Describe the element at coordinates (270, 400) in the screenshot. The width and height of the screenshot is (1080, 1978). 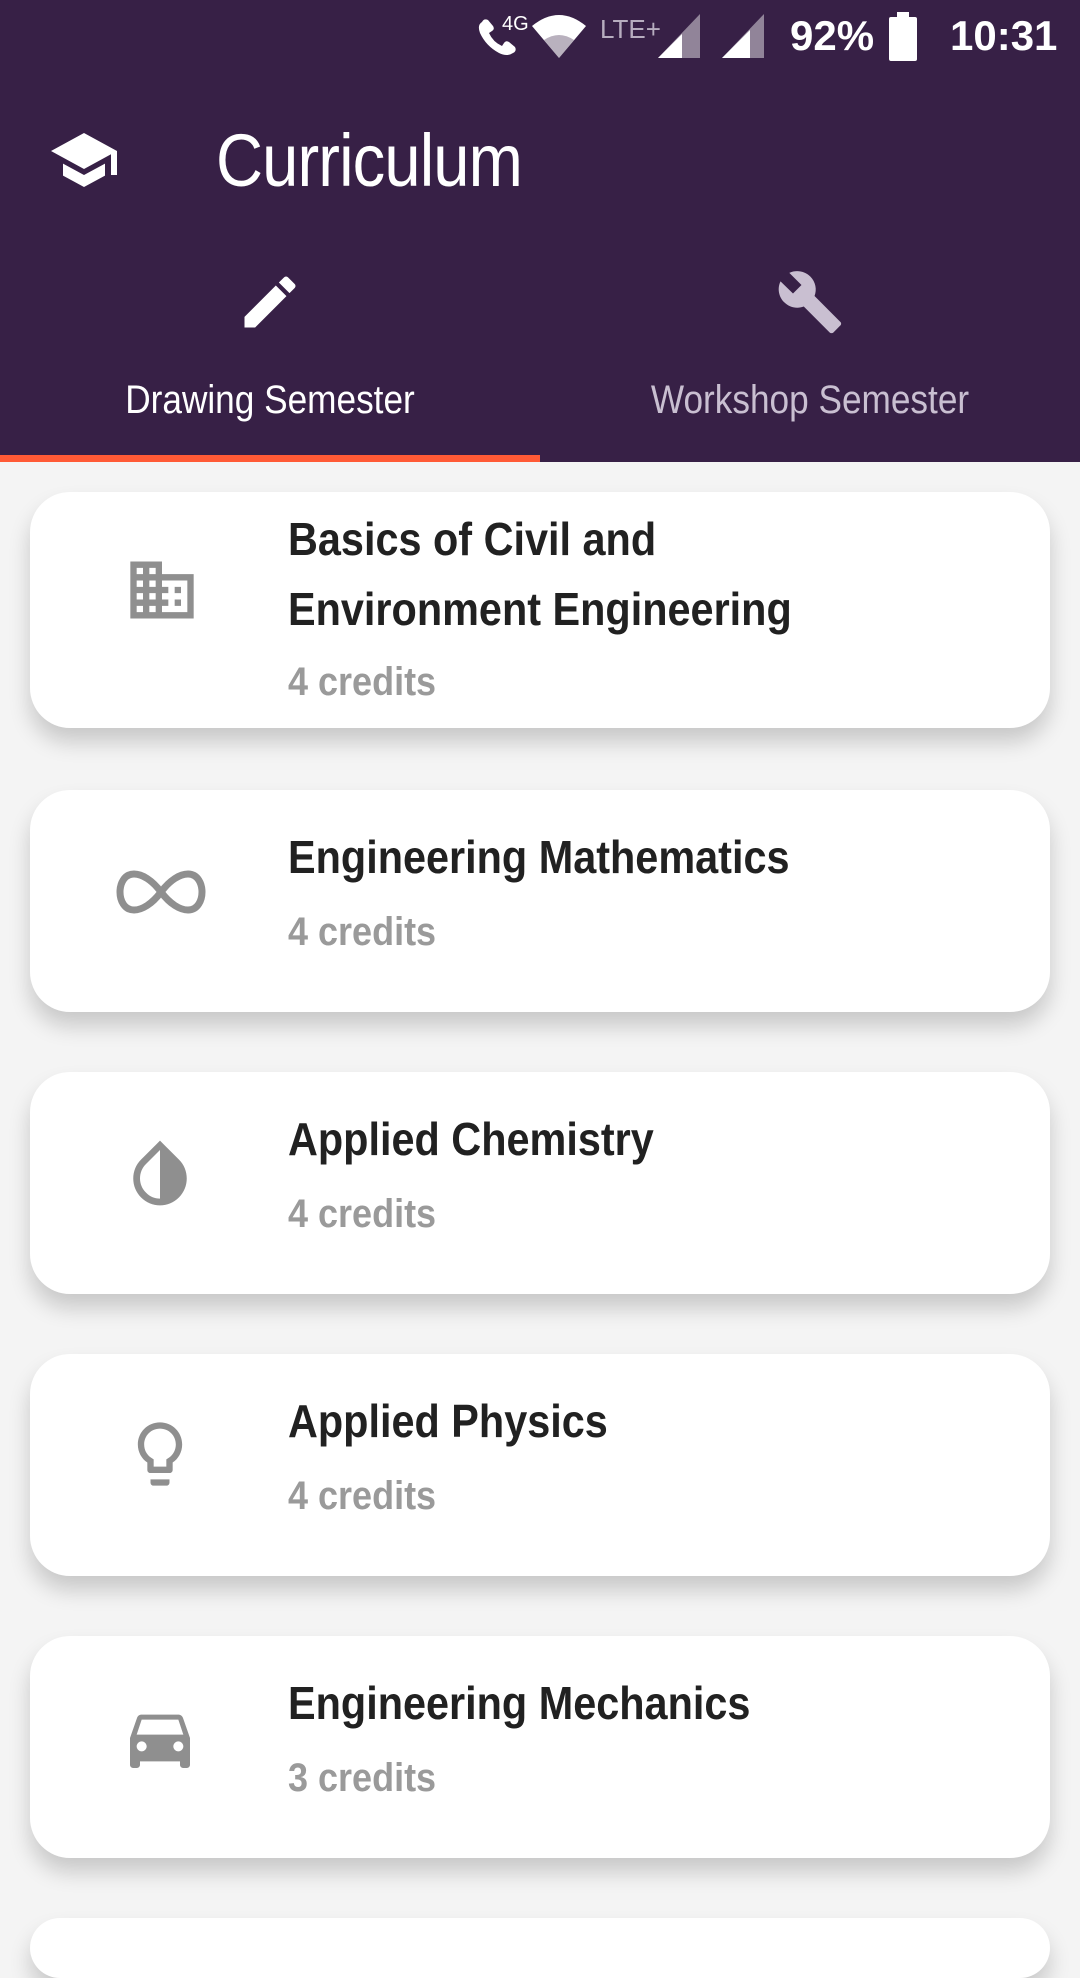
I see `tab-label: Drawing Semester` at that location.